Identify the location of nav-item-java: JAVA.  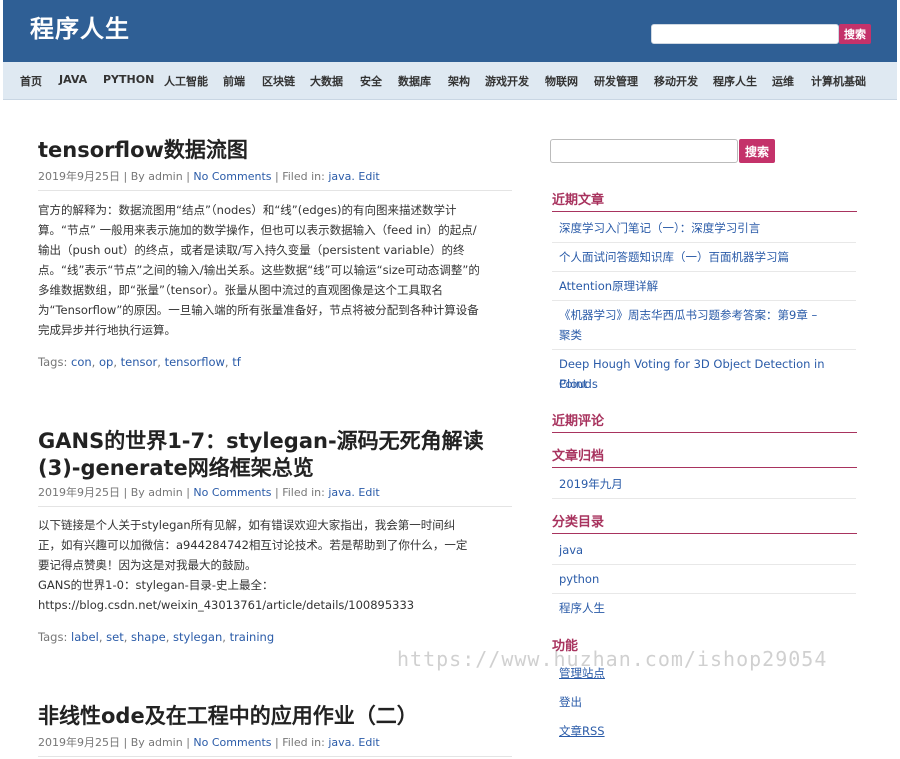
(73, 79).